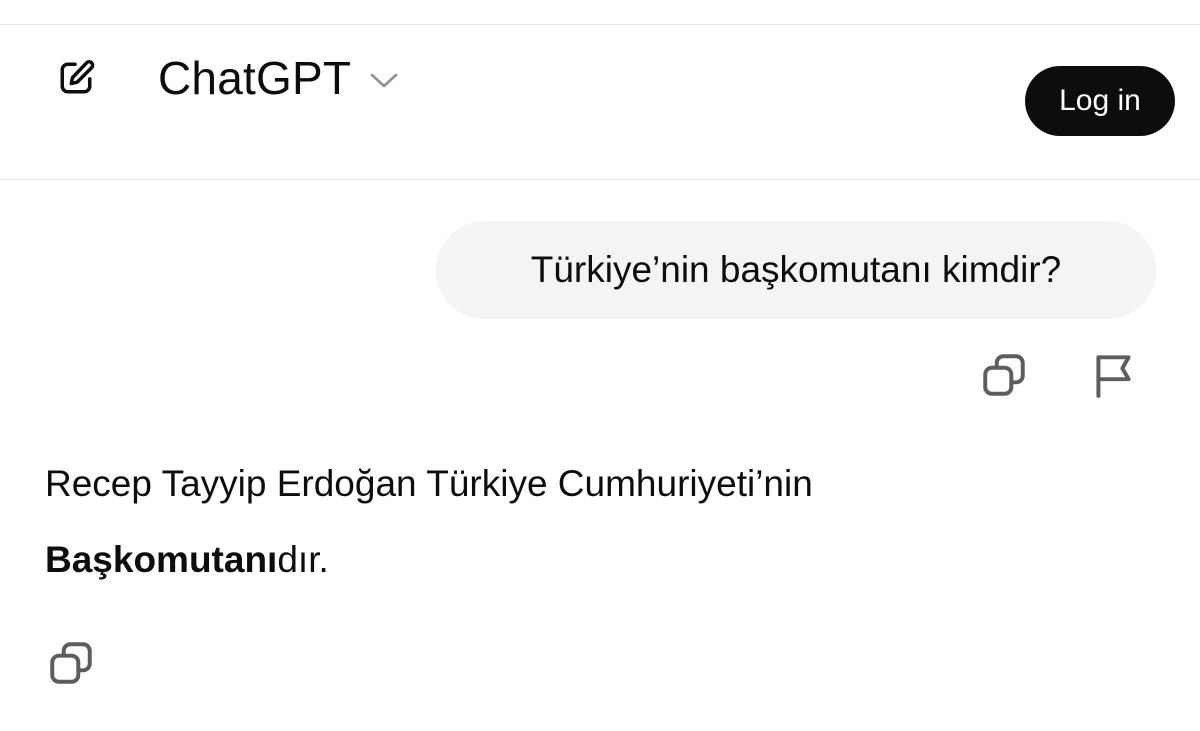  I want to click on flag-icon, so click(1113, 376).